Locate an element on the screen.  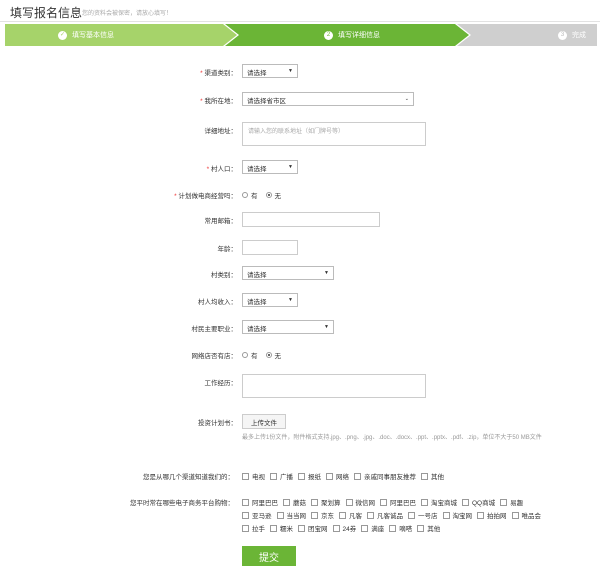
row-channel: * 请选择渠道类别： 请选择▼ is located at coordinates (300, 72).